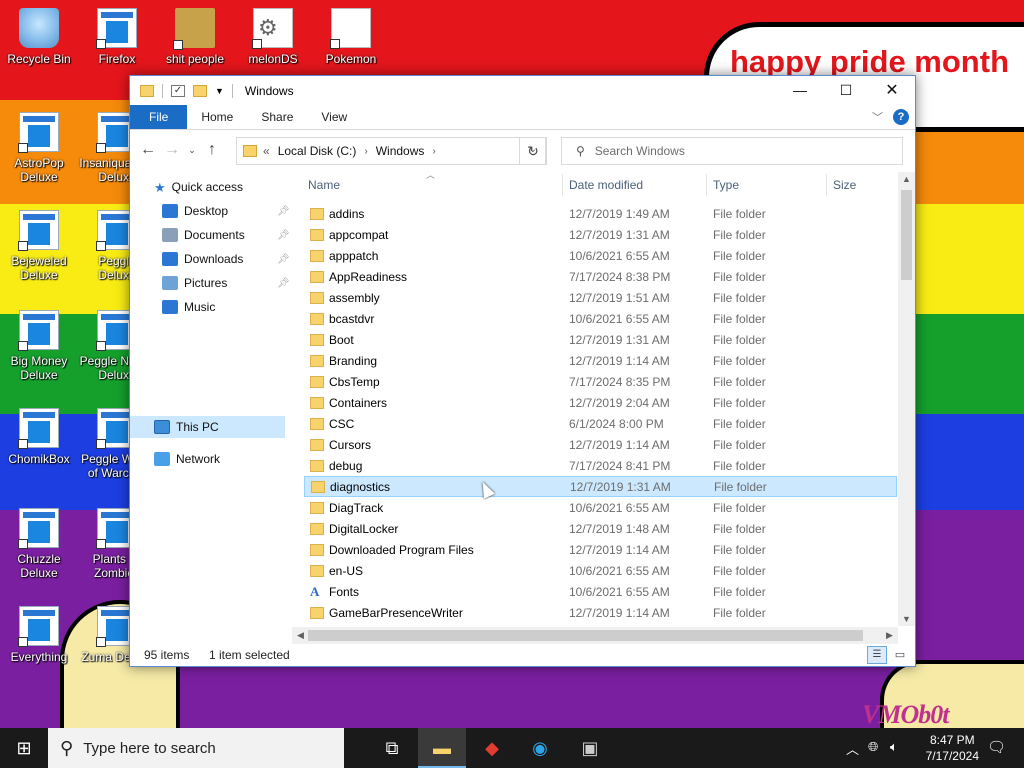 The width and height of the screenshot is (1024, 768). What do you see at coordinates (178, 90) in the screenshot?
I see `properties-check-icon: ✓` at bounding box center [178, 90].